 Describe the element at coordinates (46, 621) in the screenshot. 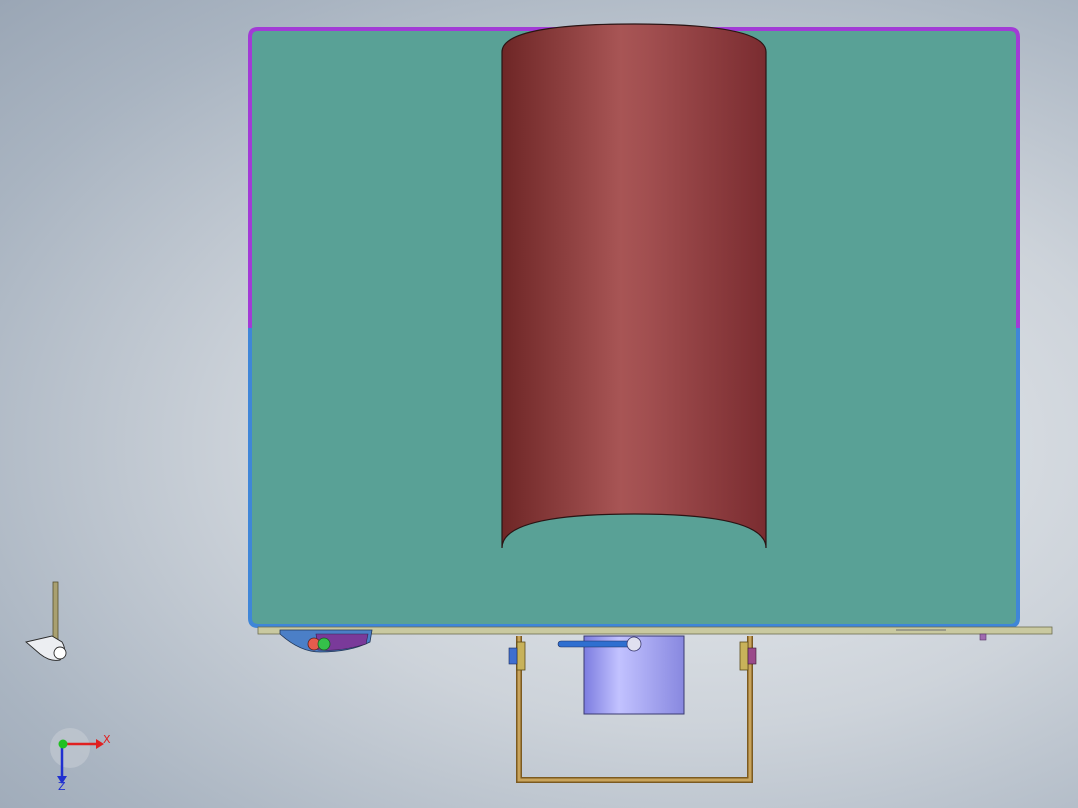

I see `lever-detail-view` at that location.